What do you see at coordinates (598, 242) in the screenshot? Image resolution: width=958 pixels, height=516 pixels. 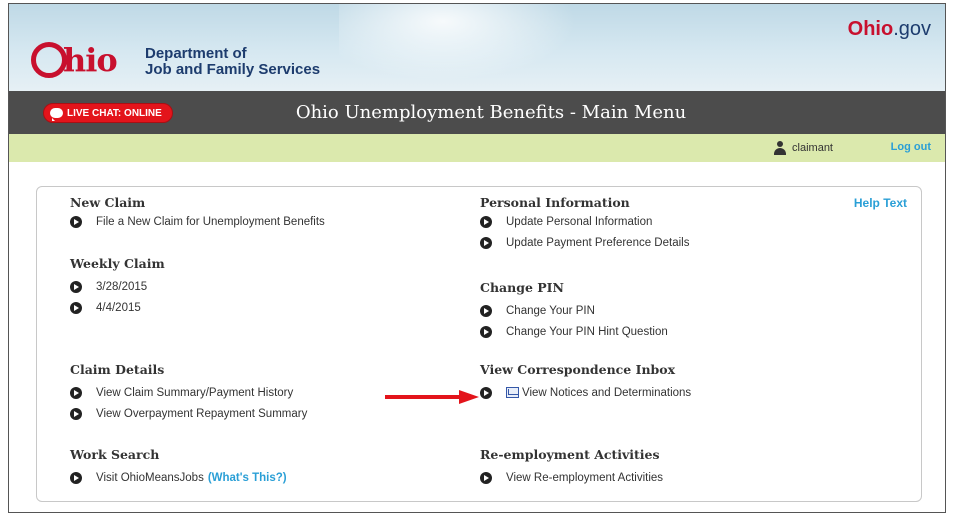 I see `menu-item-label: Update Payment Preference Details` at bounding box center [598, 242].